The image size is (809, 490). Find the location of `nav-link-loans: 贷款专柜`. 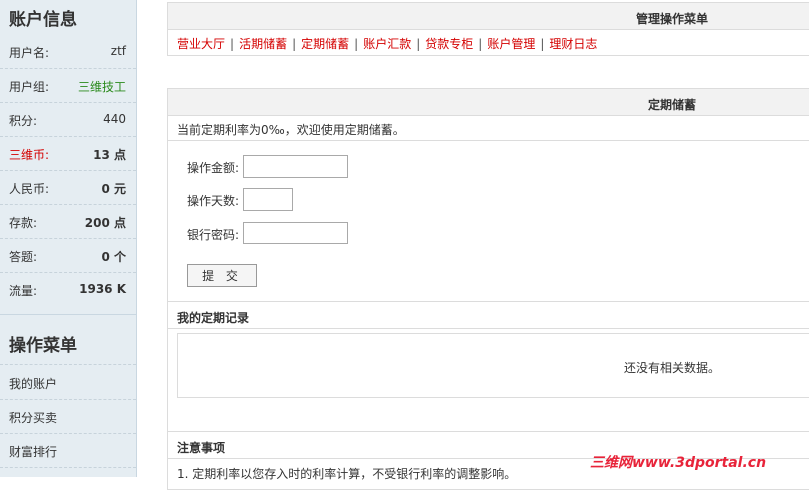

nav-link-loans: 贷款专柜 is located at coordinates (449, 44).